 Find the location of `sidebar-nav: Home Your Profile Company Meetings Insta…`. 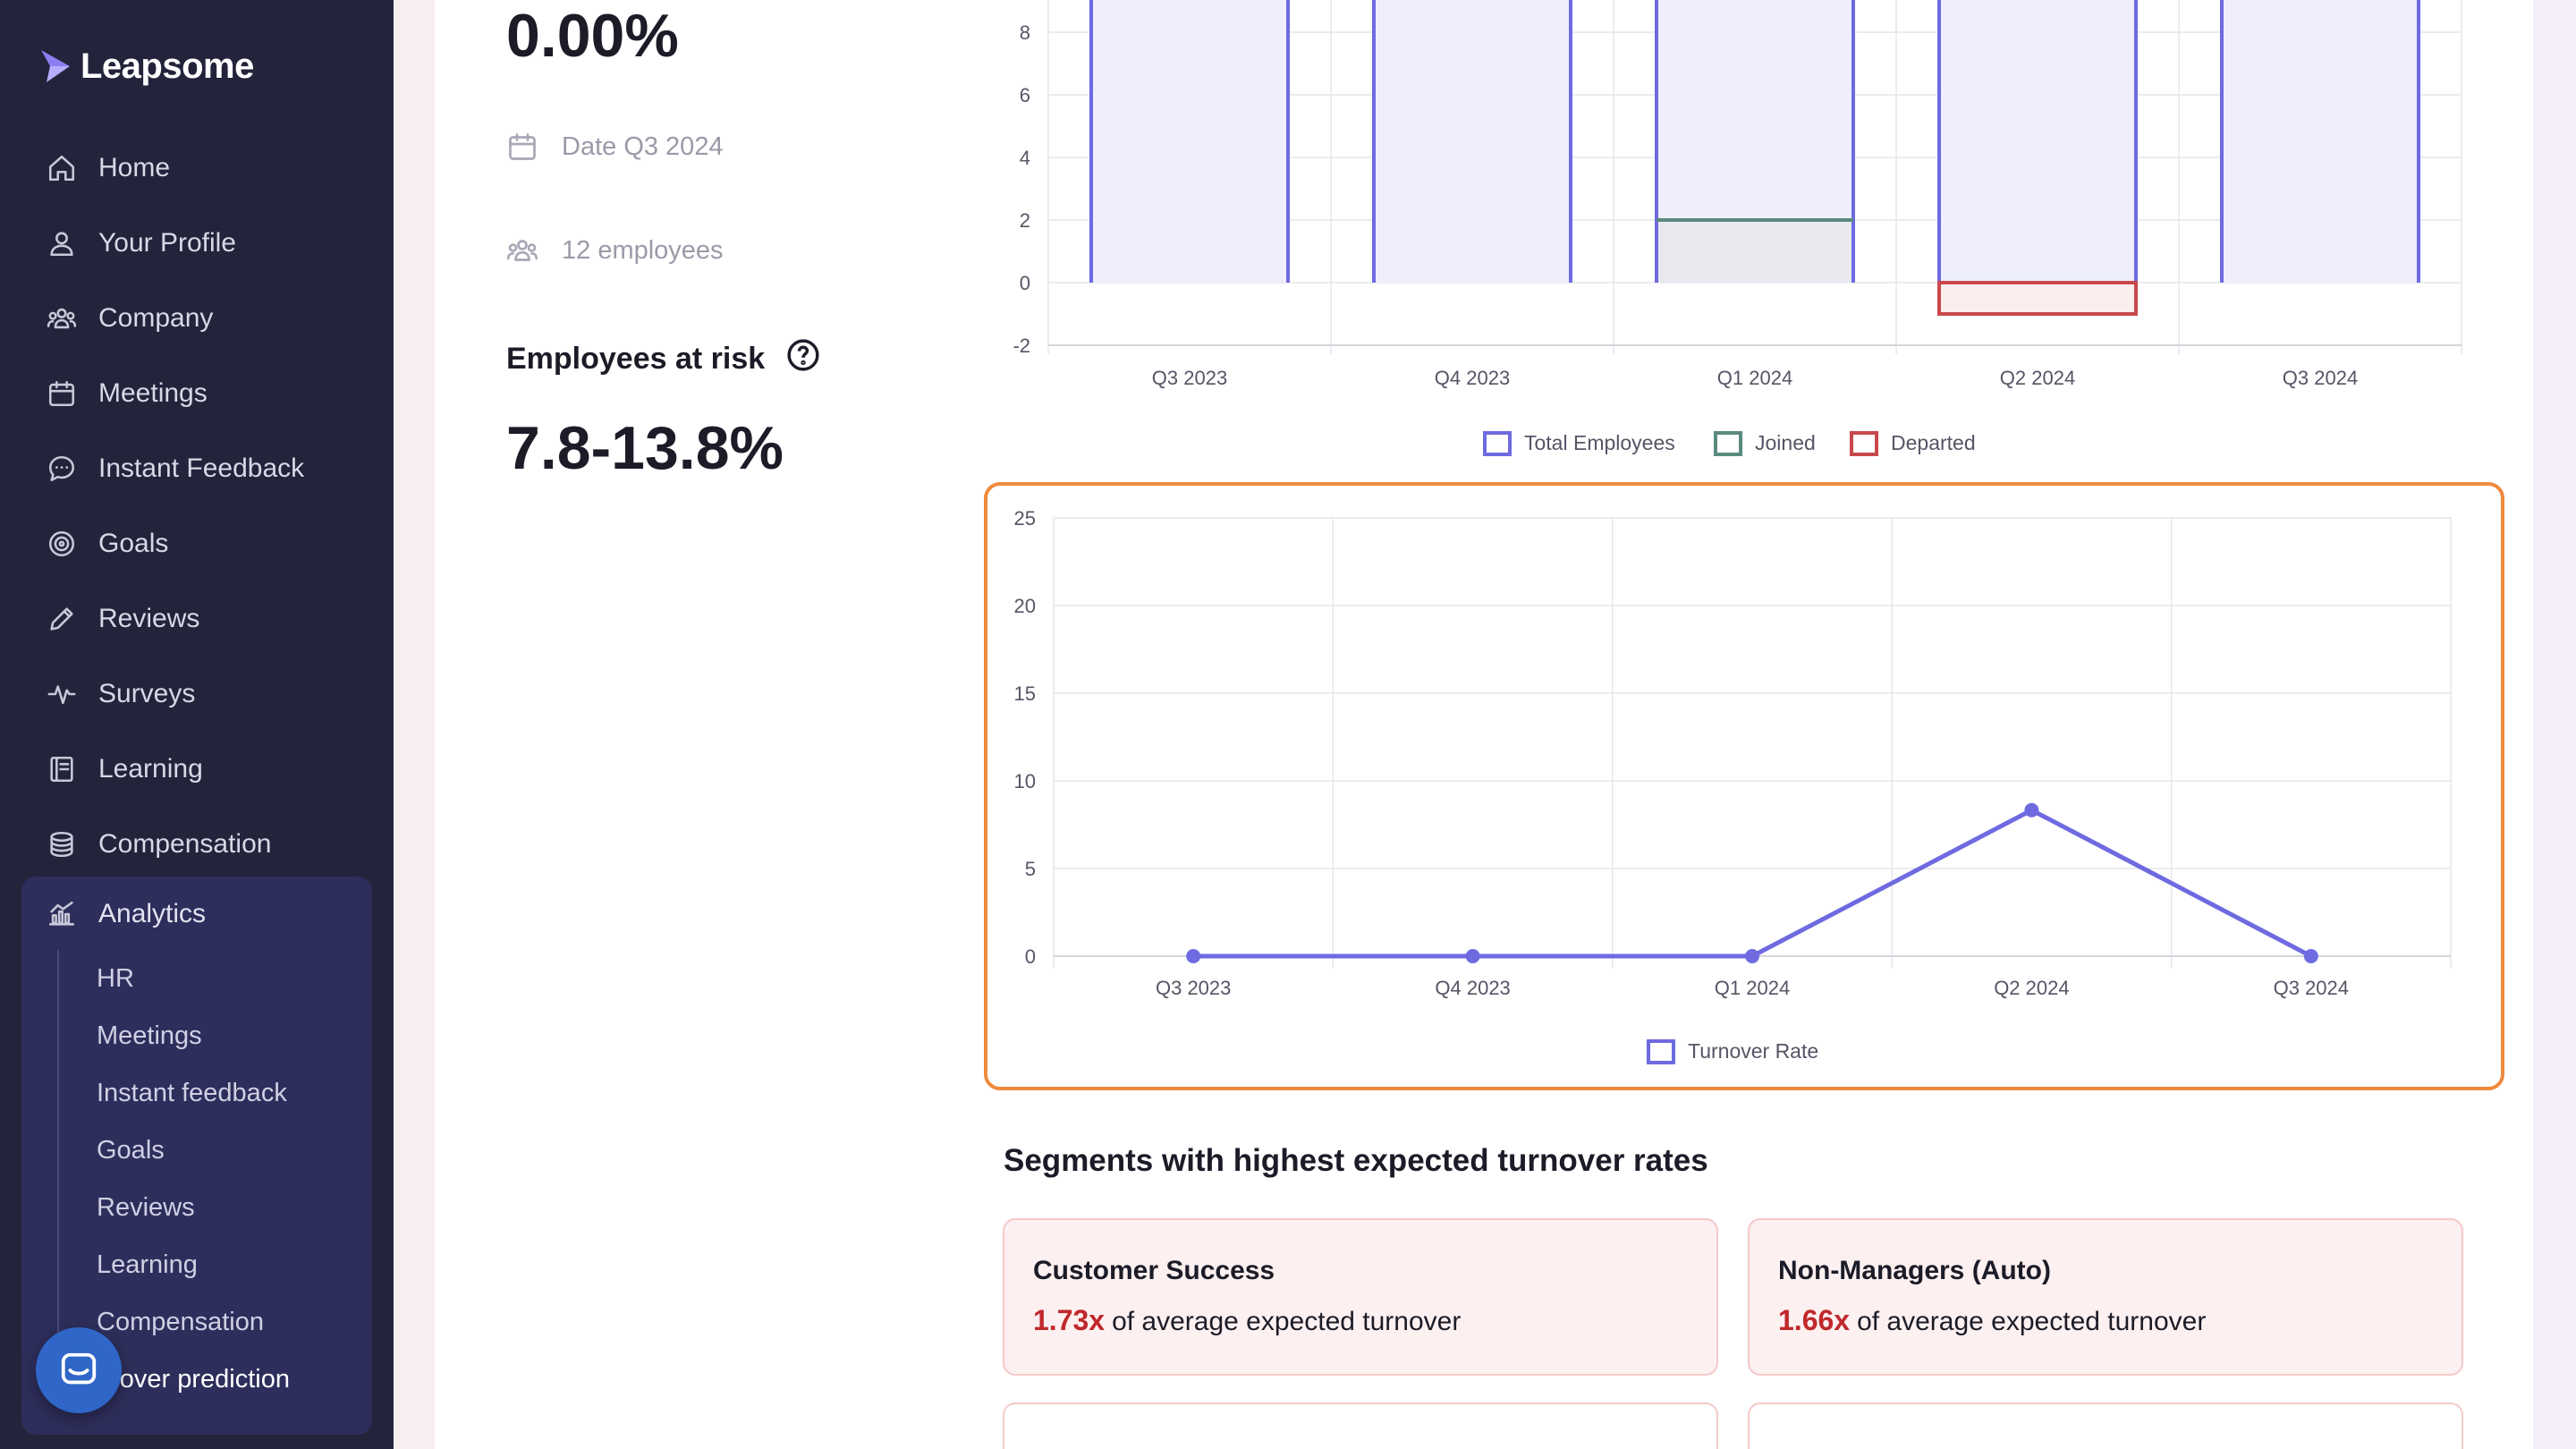

sidebar-nav: Home Your Profile Company Meetings Insta… is located at coordinates (196, 506).